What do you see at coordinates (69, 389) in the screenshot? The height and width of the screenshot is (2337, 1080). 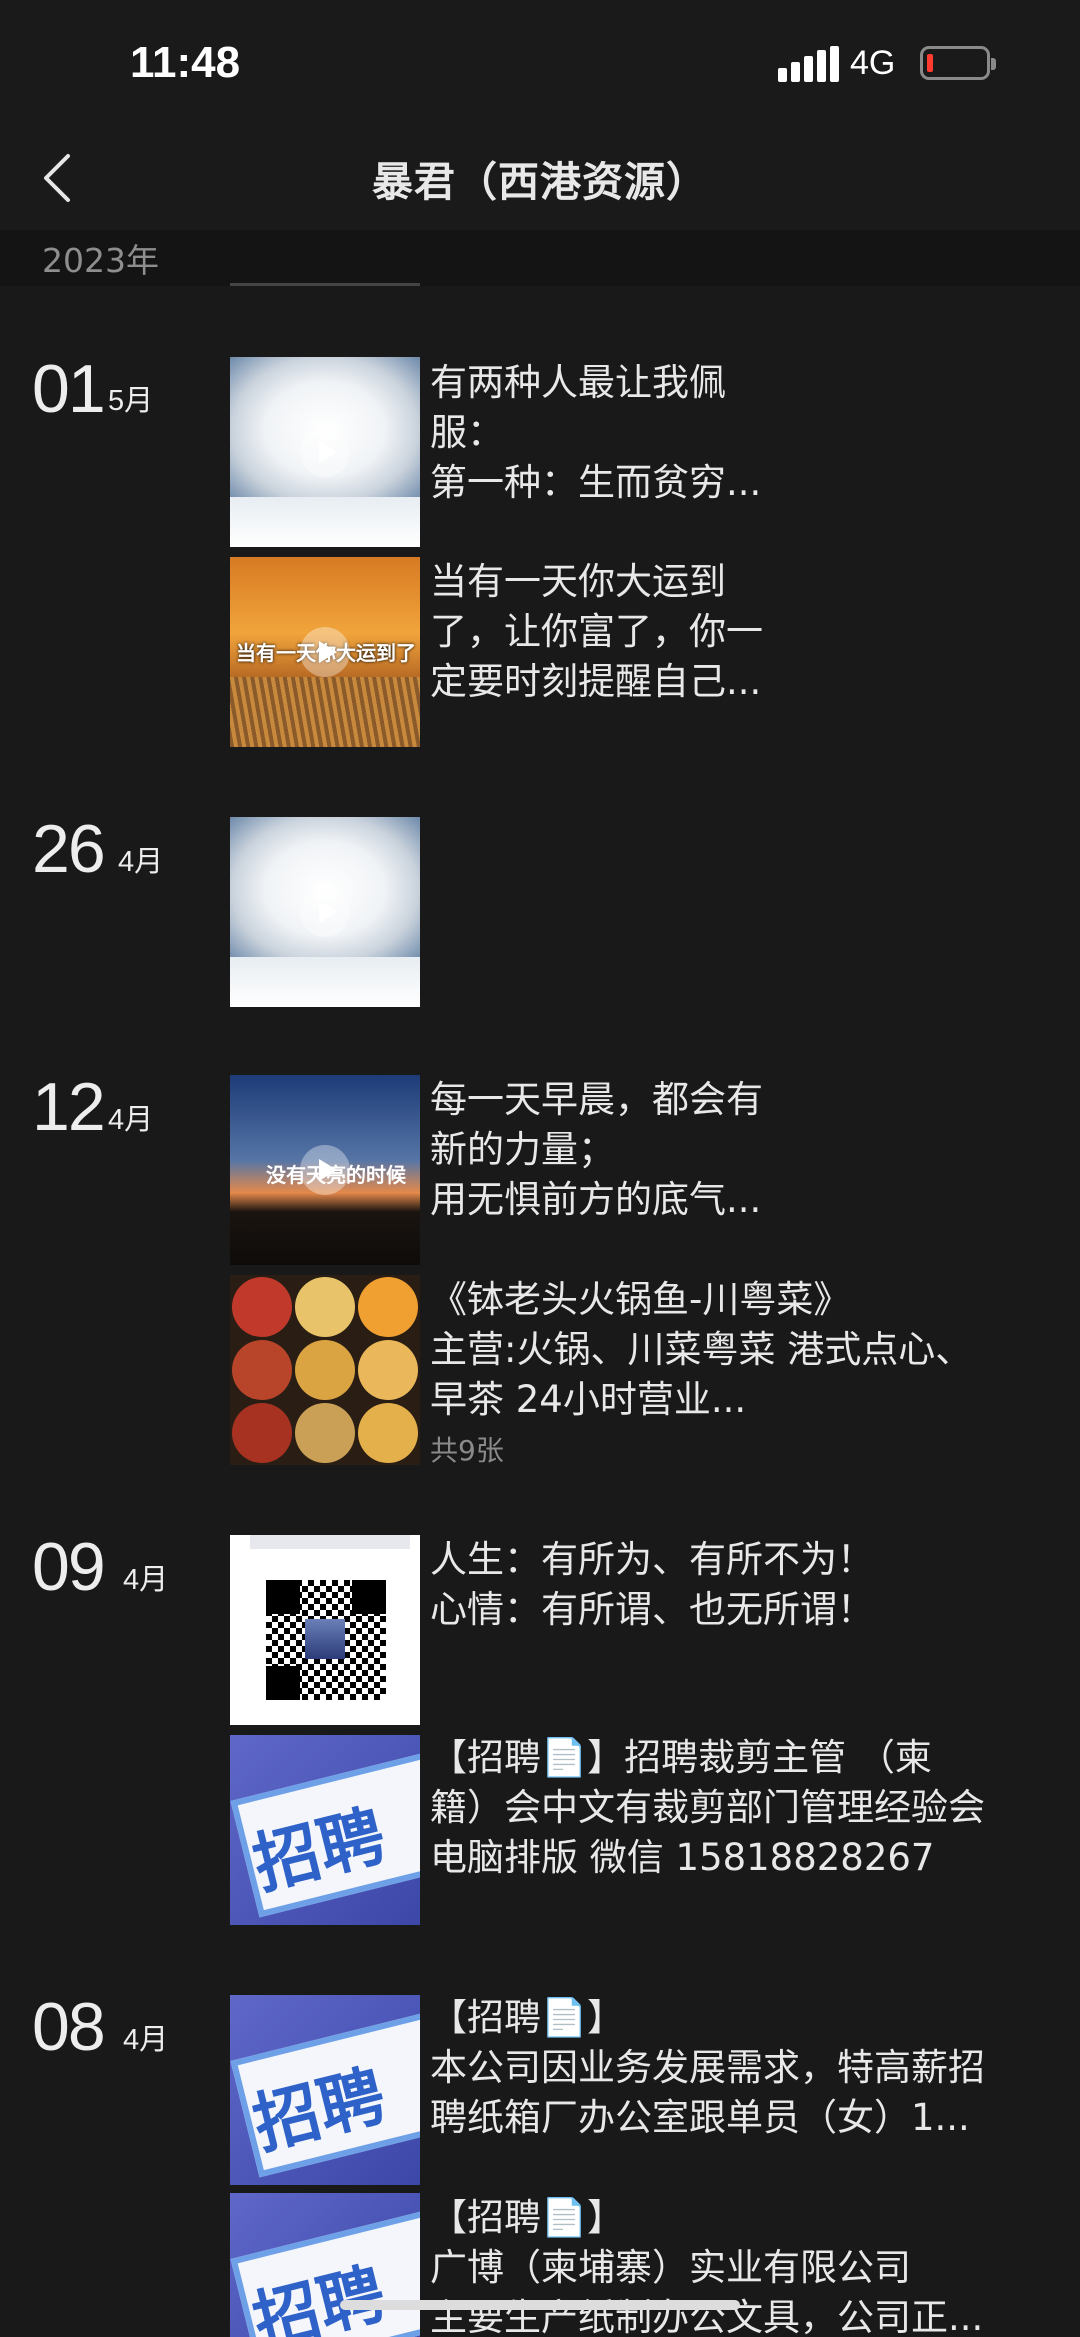 I see `date-day: 01` at bounding box center [69, 389].